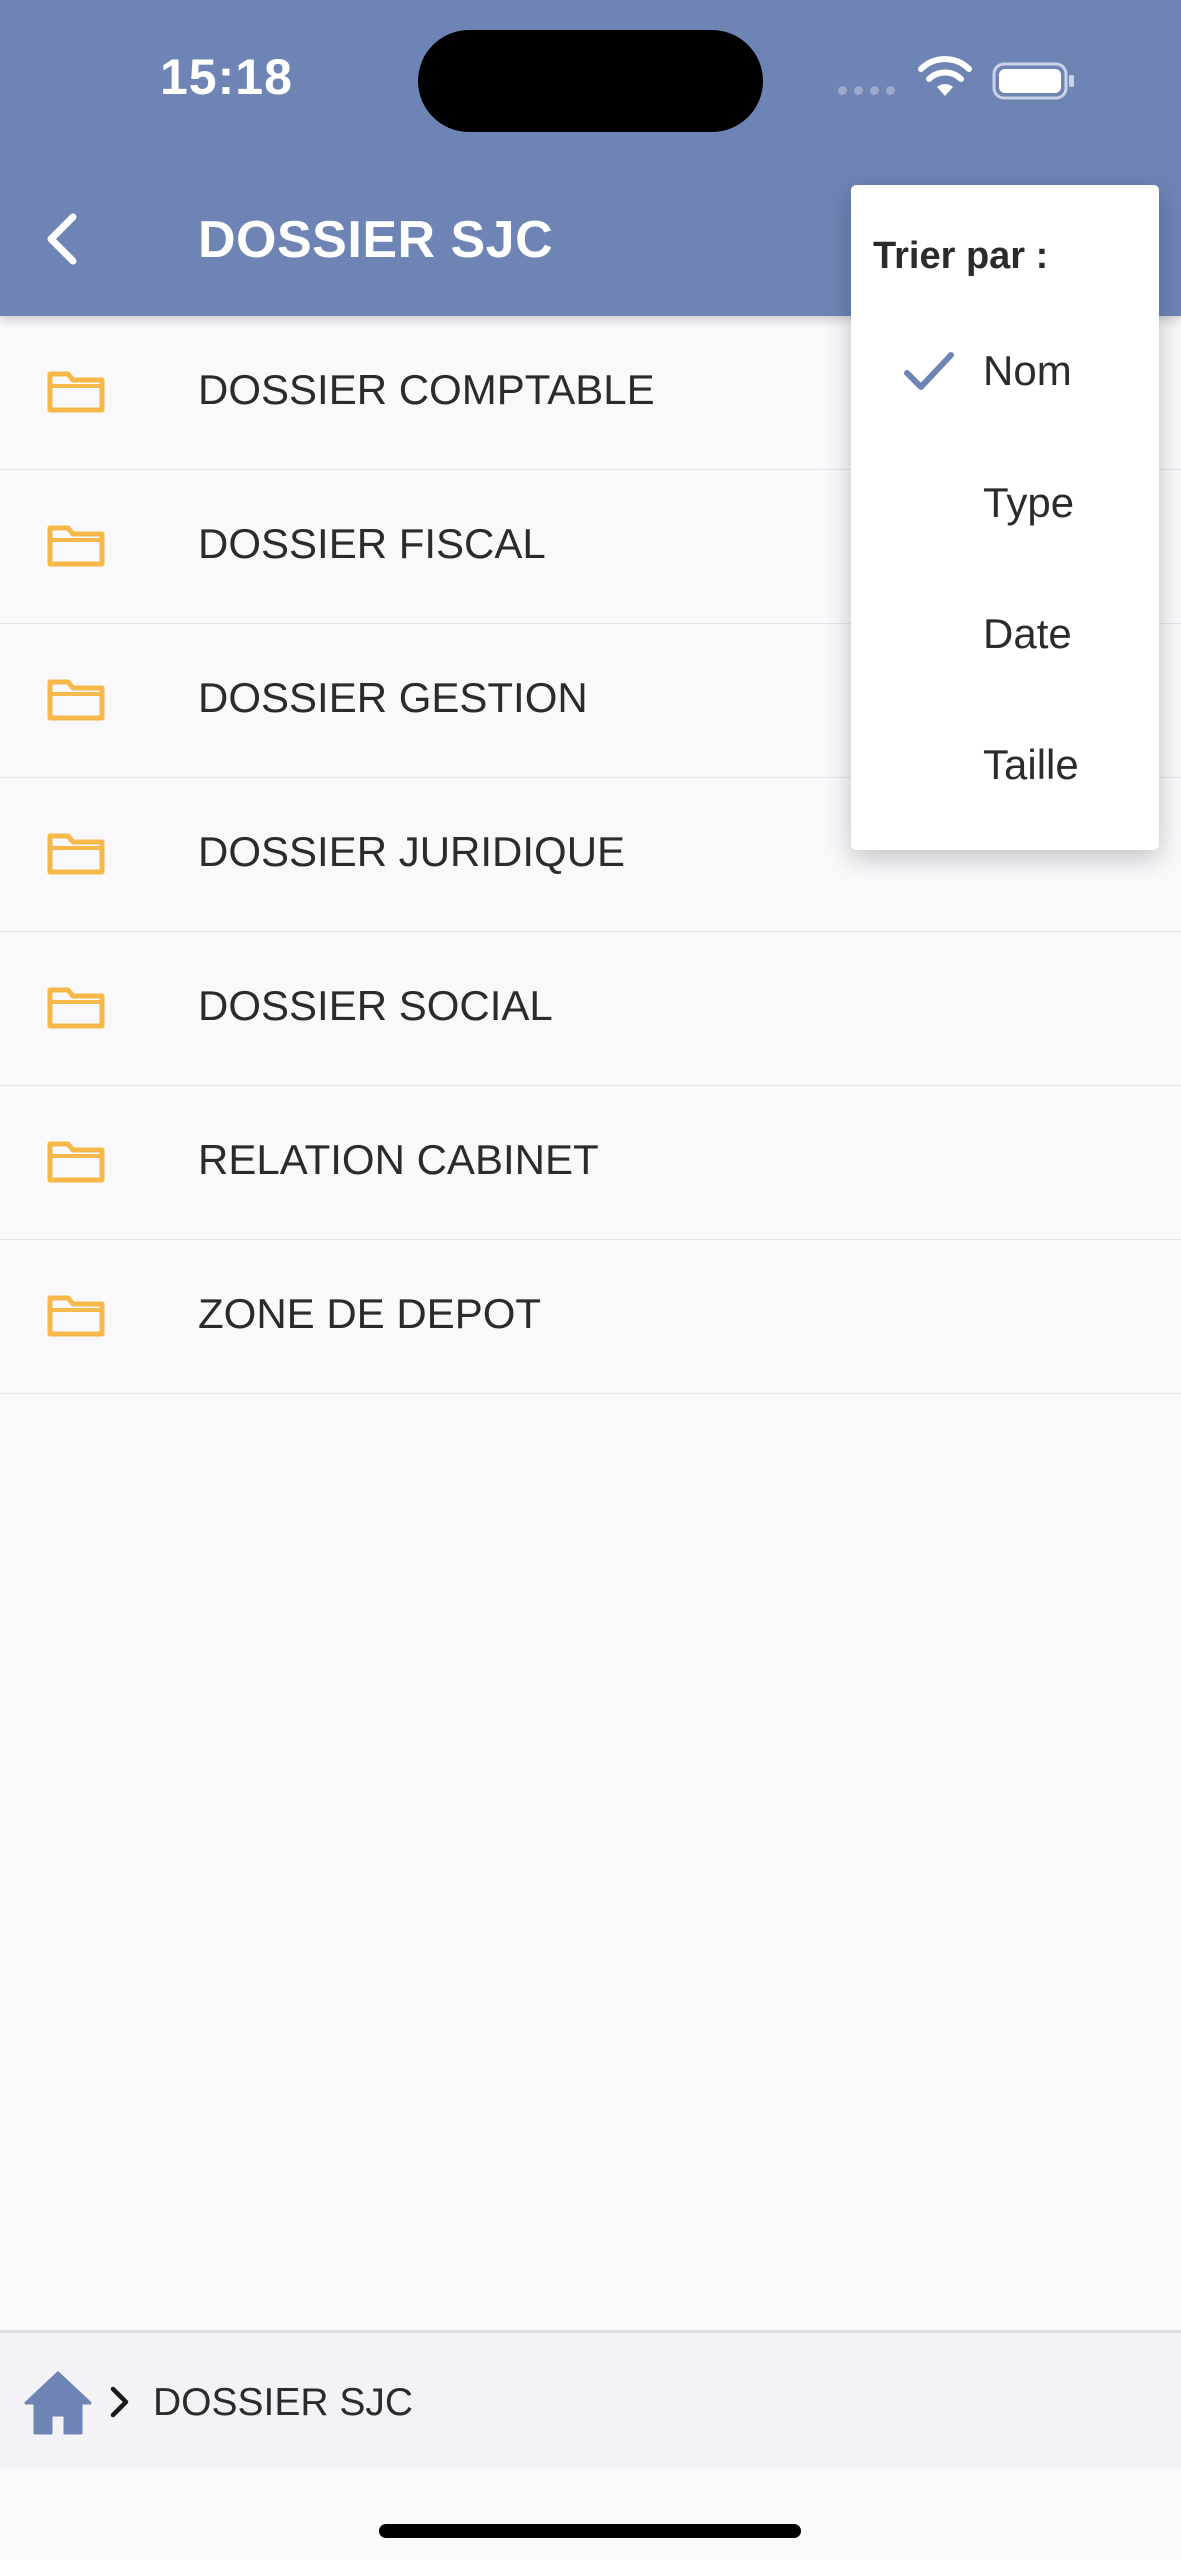  Describe the element at coordinates (119, 2402) in the screenshot. I see `chevron-right-icon` at that location.